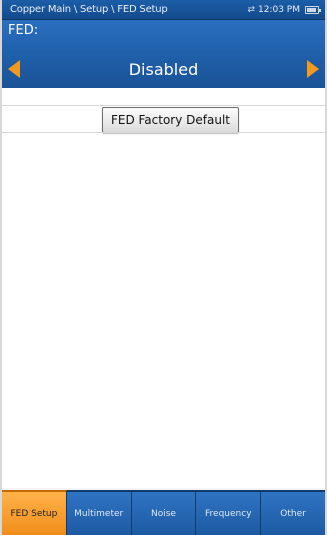 The height and width of the screenshot is (535, 327). What do you see at coordinates (229, 512) in the screenshot?
I see `tab-frequency: Frequency` at bounding box center [229, 512].